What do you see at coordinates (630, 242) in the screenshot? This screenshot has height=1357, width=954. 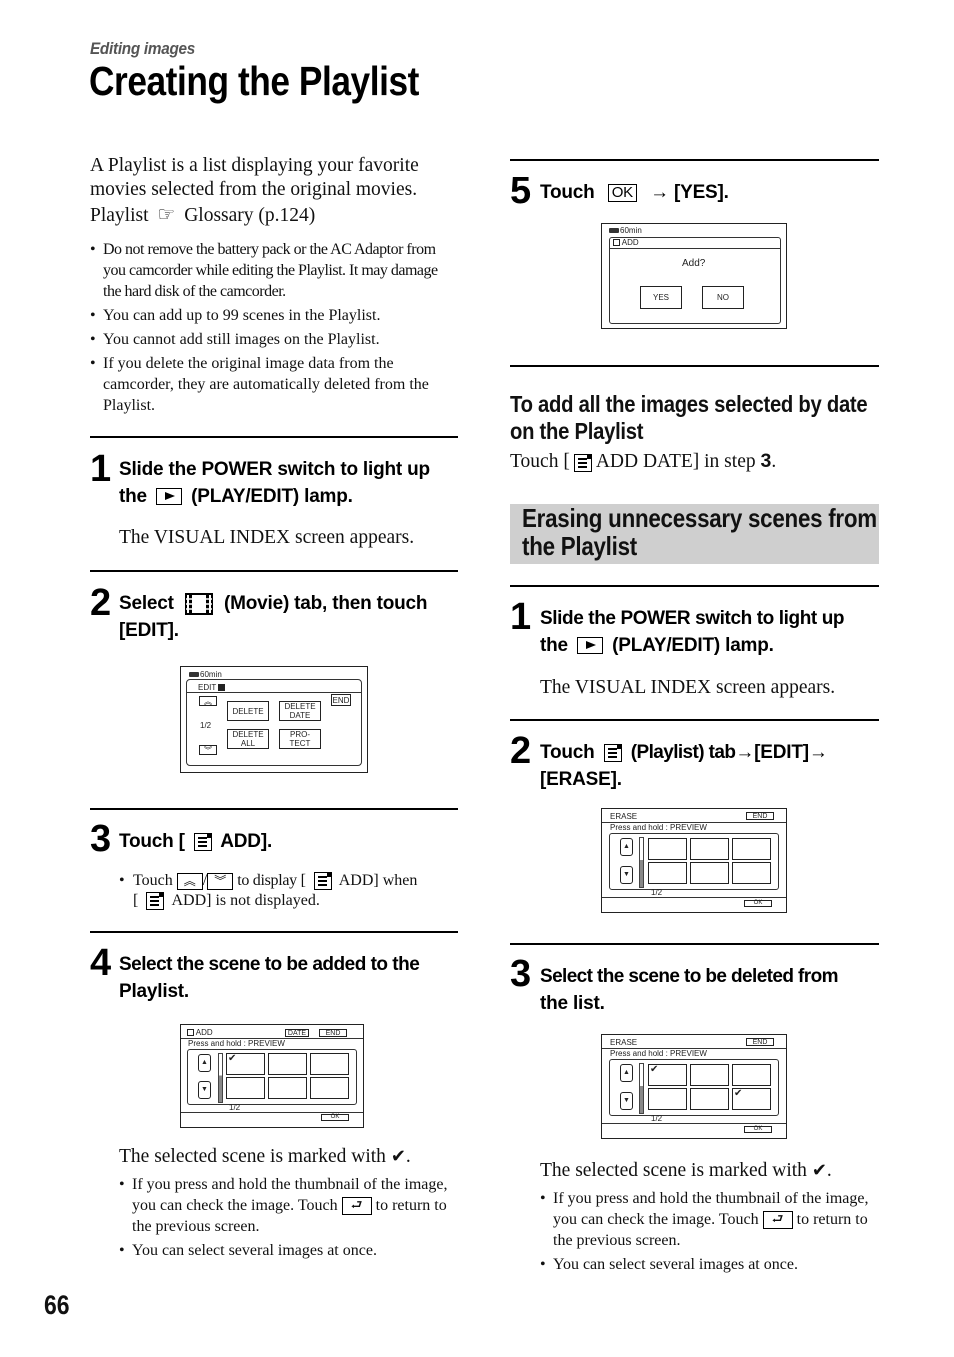 I see `dialog-title-text: ADD` at bounding box center [630, 242].